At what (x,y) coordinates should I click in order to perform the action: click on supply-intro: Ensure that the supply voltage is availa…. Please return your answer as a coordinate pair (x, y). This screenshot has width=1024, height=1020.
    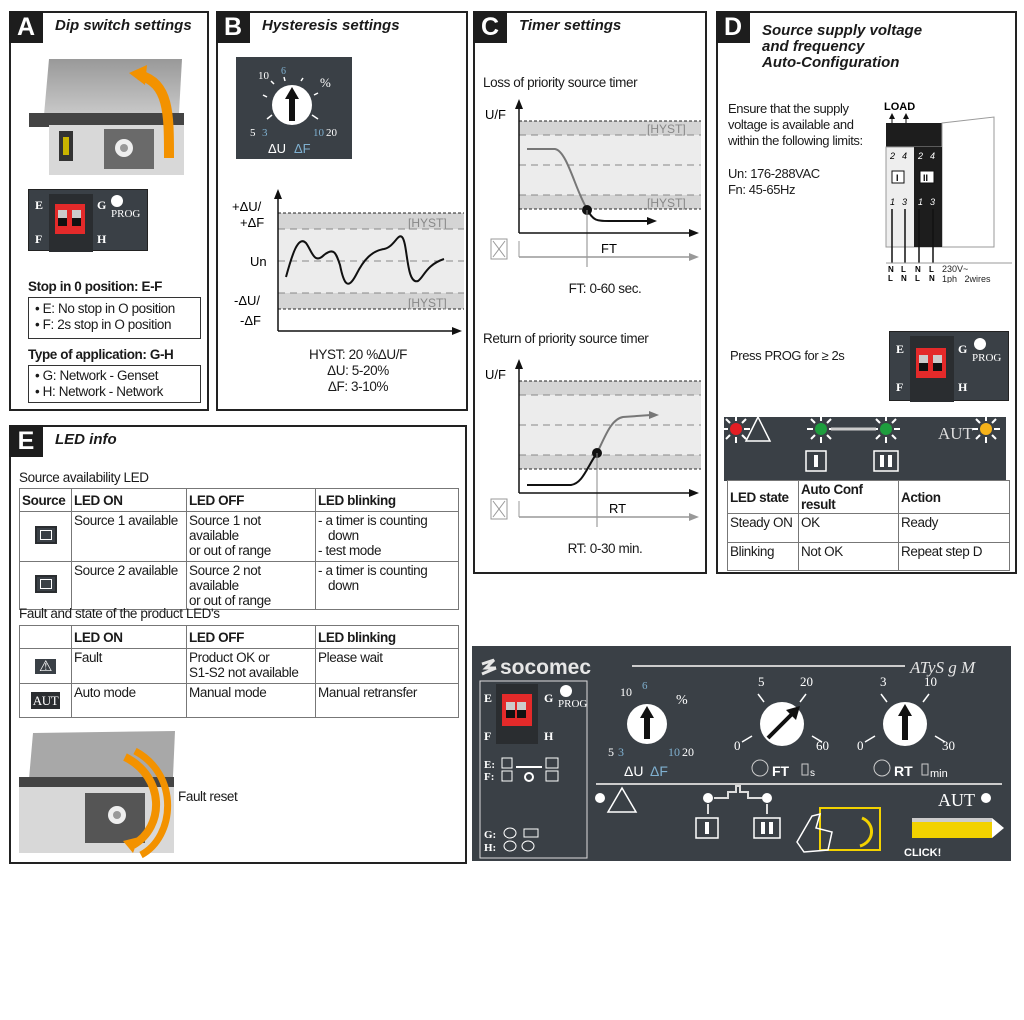
    Looking at the image, I should click on (795, 124).